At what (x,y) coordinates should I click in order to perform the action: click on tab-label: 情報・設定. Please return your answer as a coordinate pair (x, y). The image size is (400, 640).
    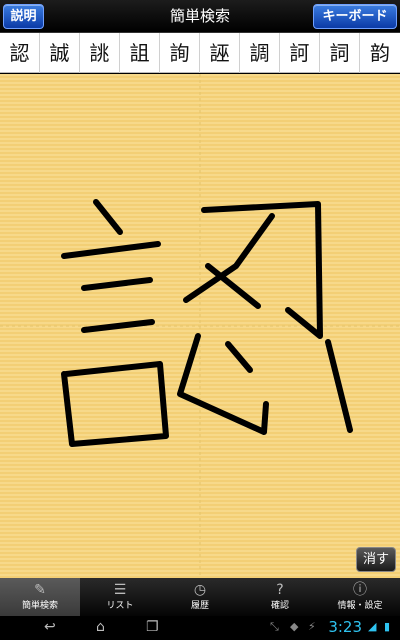
    Looking at the image, I should click on (360, 606).